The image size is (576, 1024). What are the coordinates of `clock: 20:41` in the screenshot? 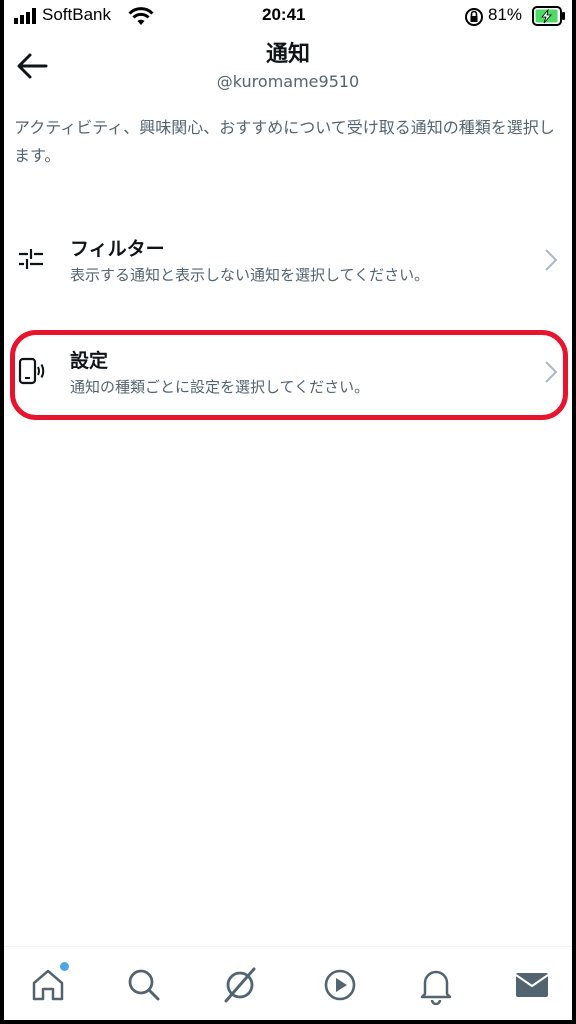 It's located at (284, 14).